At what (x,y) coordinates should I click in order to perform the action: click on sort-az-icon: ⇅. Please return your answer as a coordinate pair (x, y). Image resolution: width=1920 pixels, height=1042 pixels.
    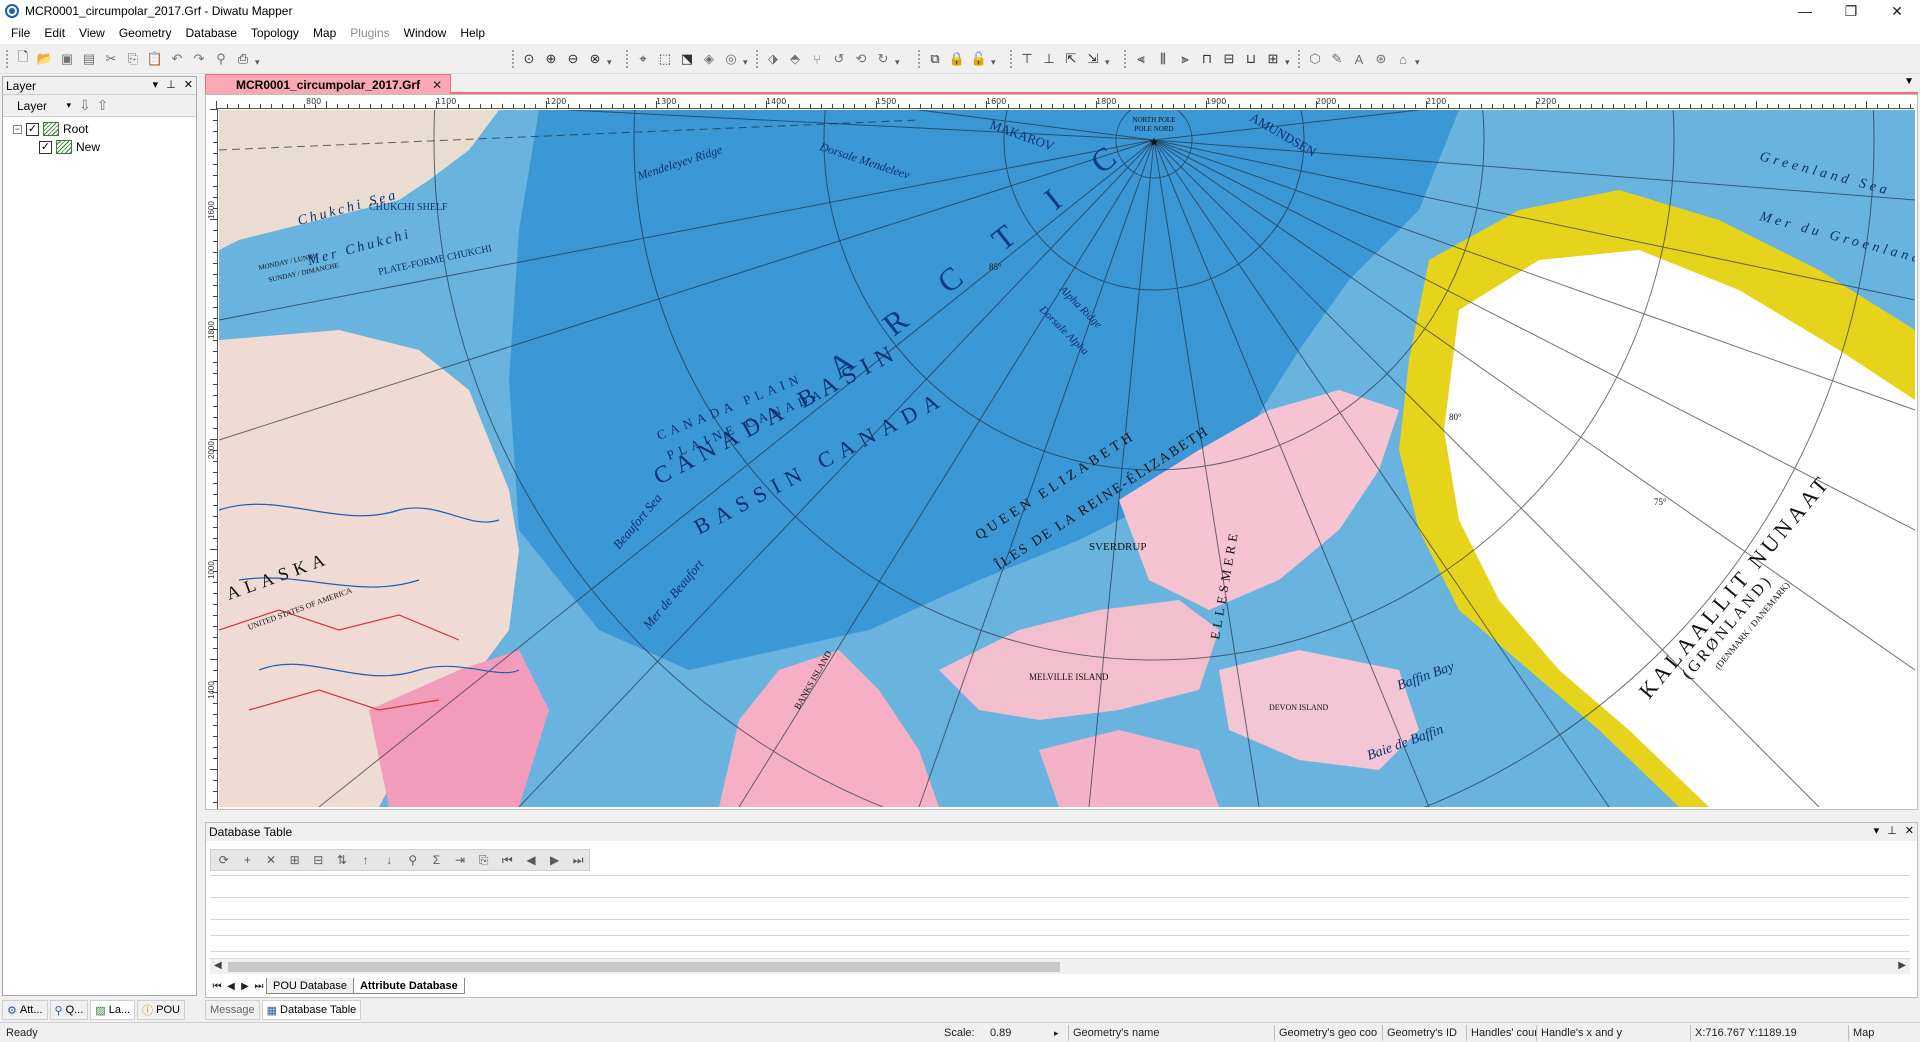
    Looking at the image, I should click on (342, 860).